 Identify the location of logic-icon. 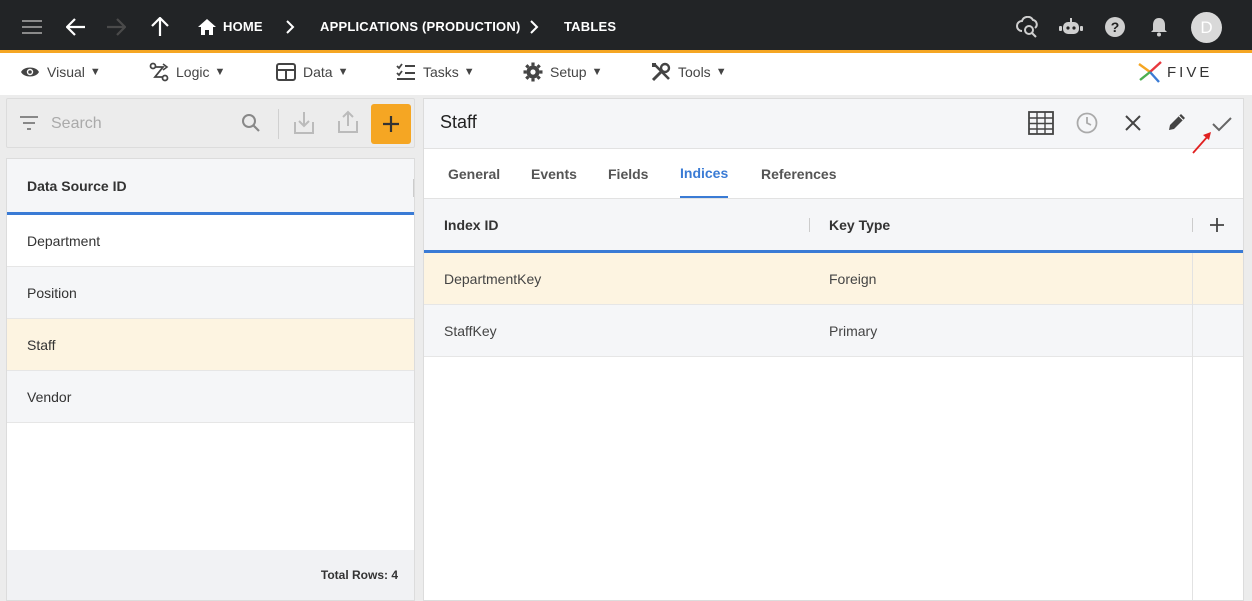
(159, 72).